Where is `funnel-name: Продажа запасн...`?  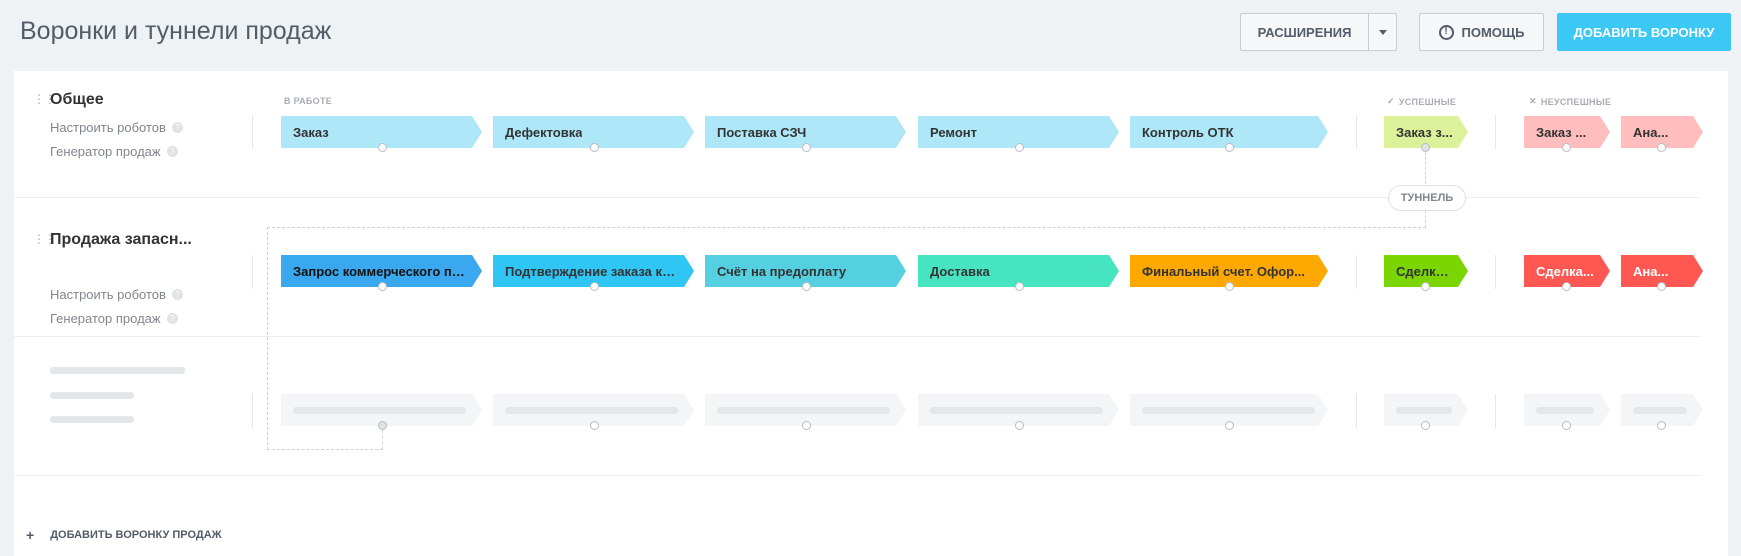 funnel-name: Продажа запасн... is located at coordinates (121, 240).